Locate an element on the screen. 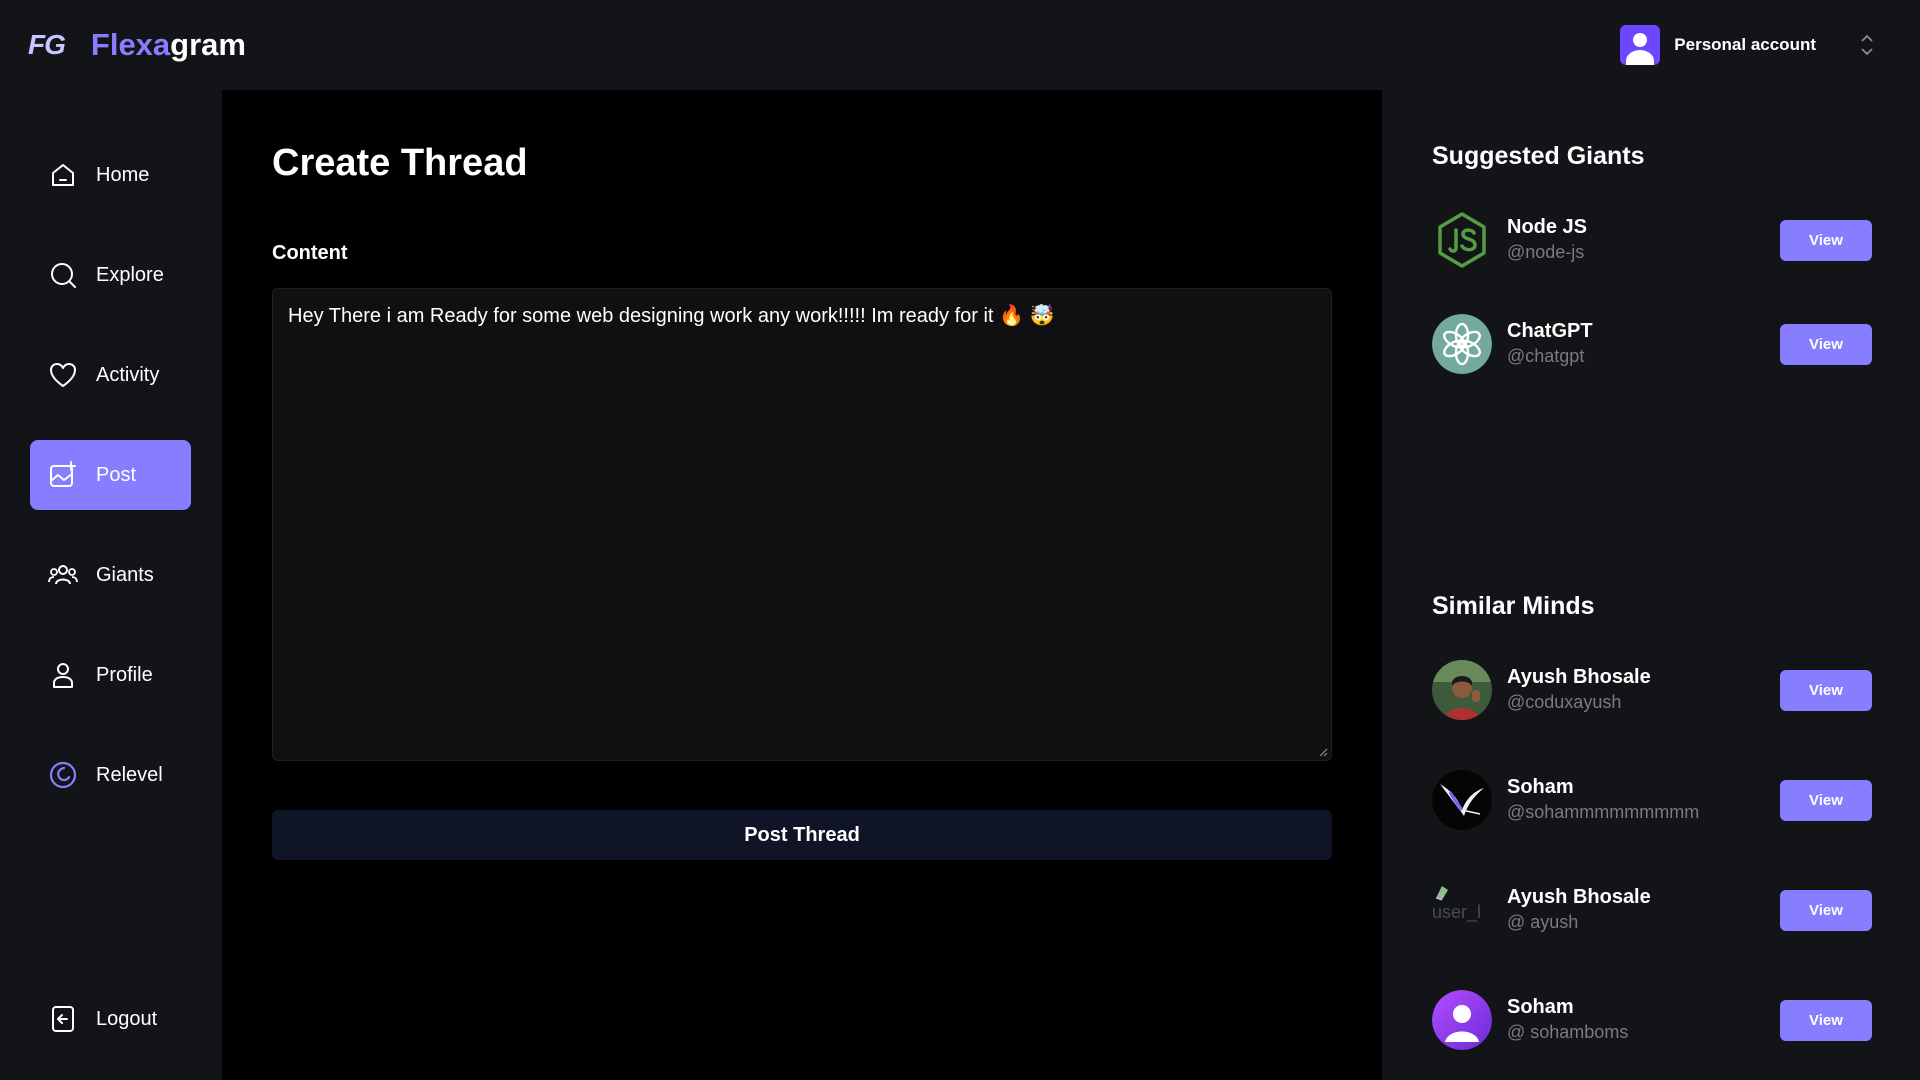 Image resolution: width=1920 pixels, height=1080 pixels. sidebar-item-giants: Giants is located at coordinates (110, 575).